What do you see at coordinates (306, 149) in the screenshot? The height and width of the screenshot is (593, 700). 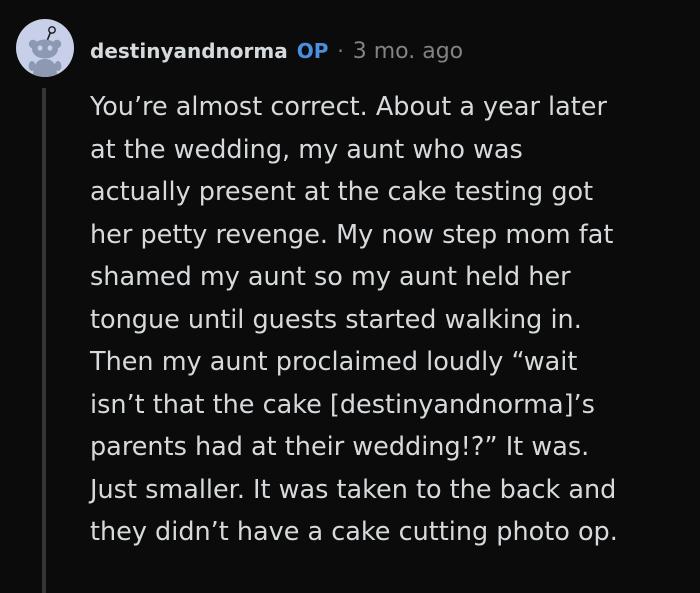 I see `comment-body-line: at the wedding, my aunt who was` at bounding box center [306, 149].